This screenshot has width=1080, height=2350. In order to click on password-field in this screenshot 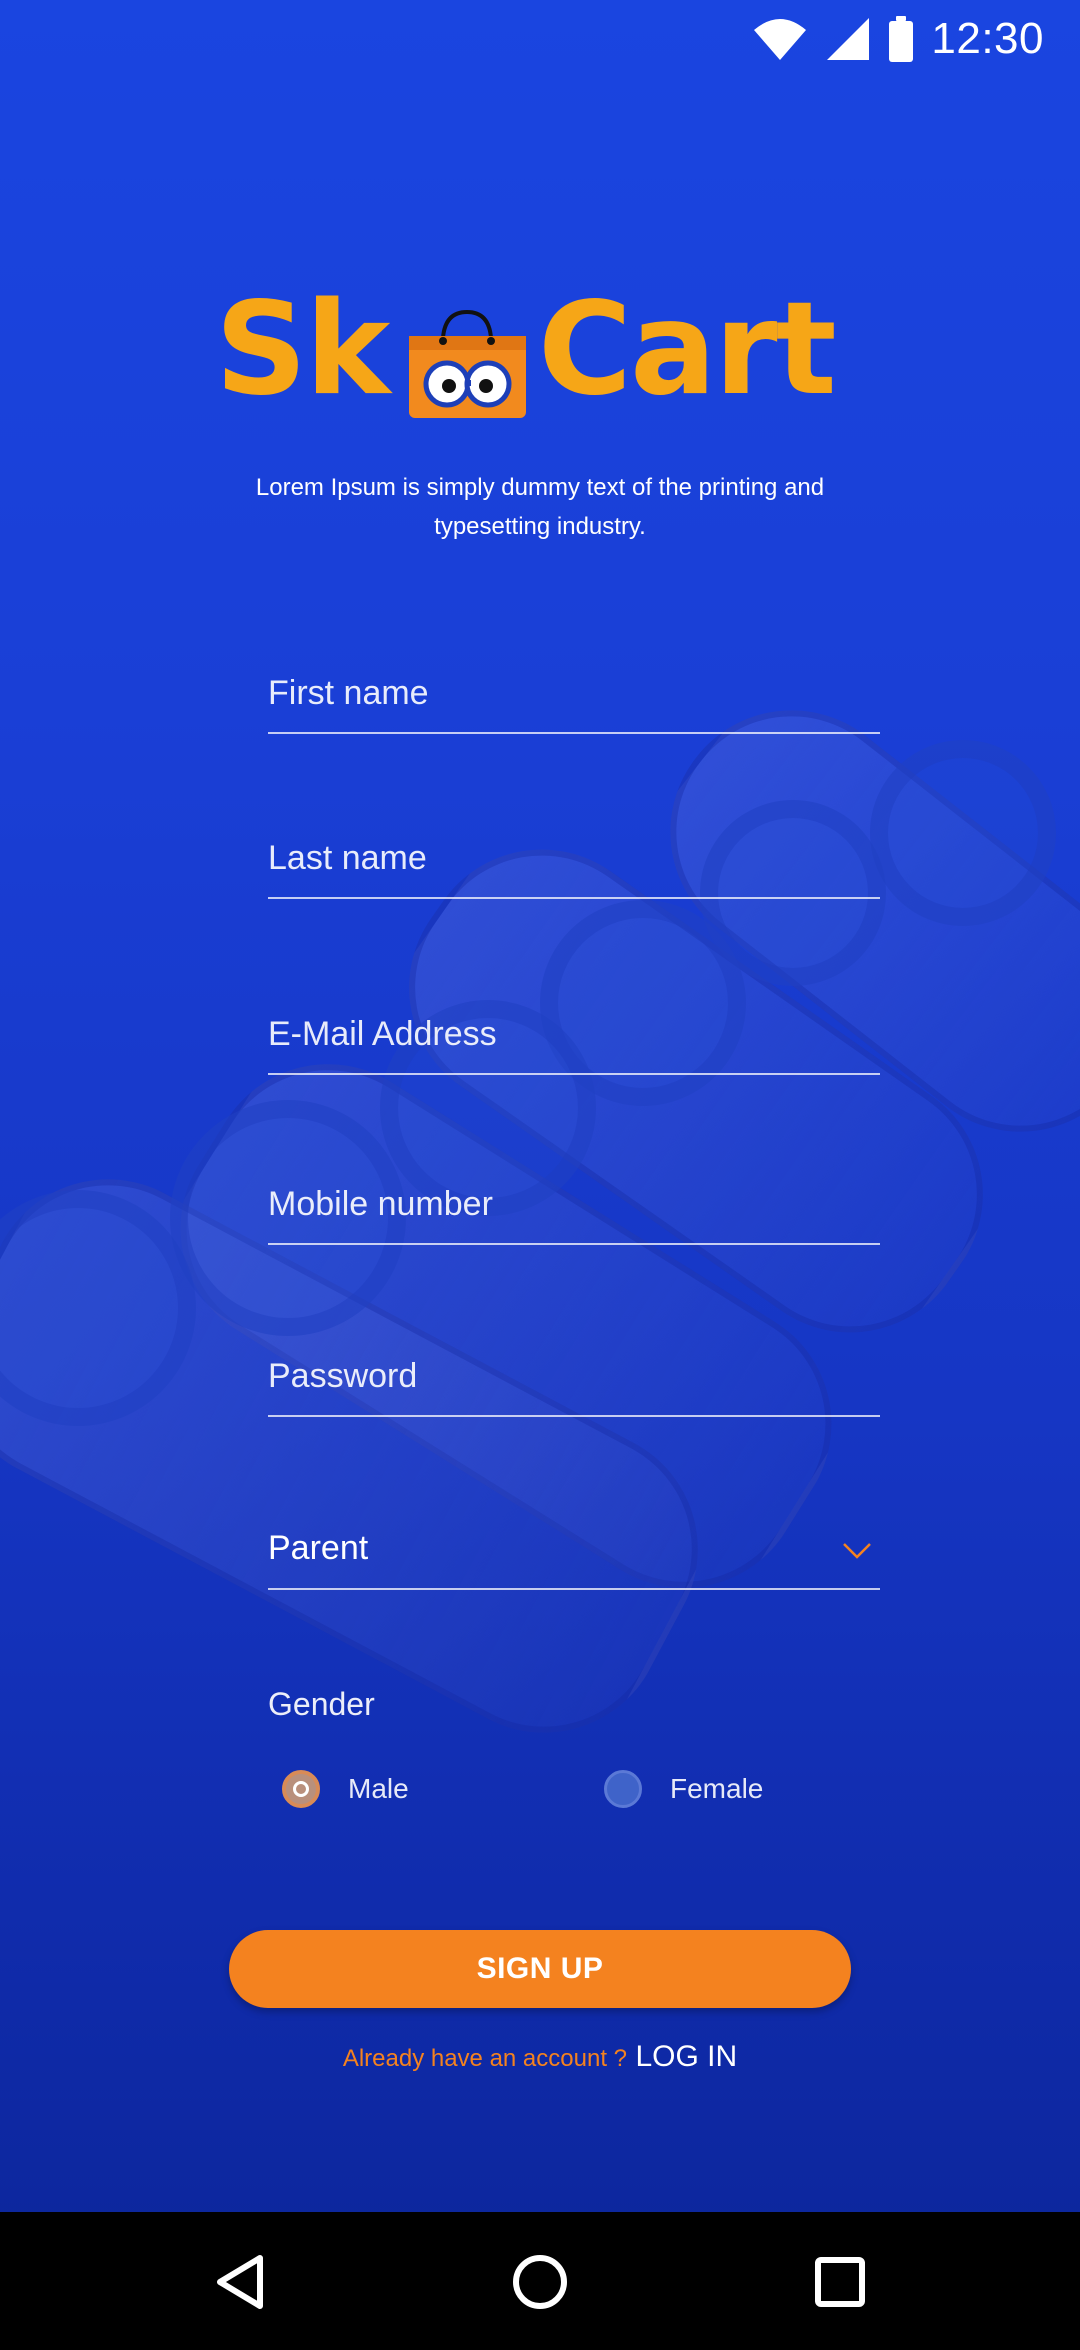, I will do `click(574, 1386)`.